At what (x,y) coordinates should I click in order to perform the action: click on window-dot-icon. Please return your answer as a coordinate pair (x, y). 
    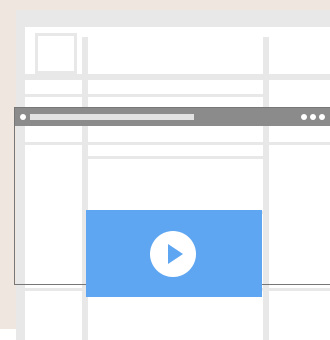
    Looking at the image, I should click on (23, 117).